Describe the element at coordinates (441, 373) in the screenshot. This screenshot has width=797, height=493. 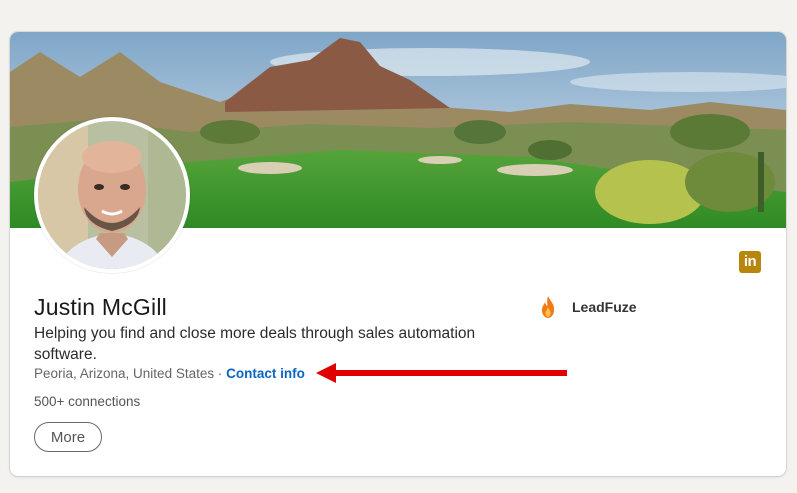
I see `annotation-arrow` at that location.